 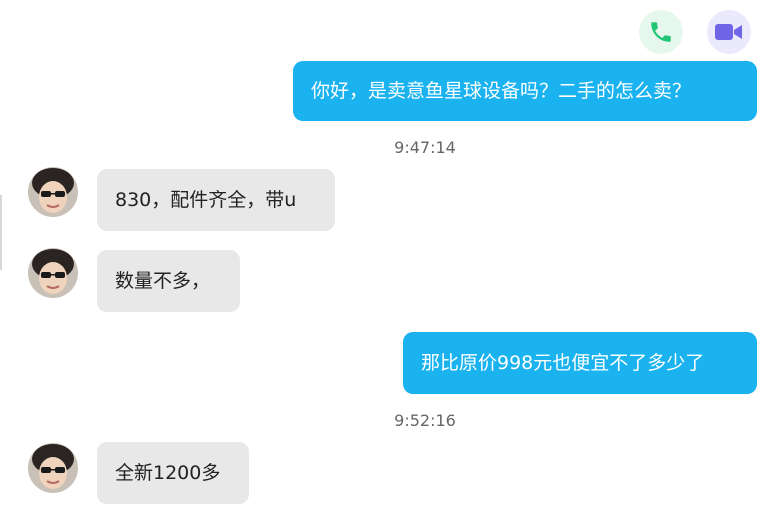 I want to click on voice-call-button, so click(x=661, y=32).